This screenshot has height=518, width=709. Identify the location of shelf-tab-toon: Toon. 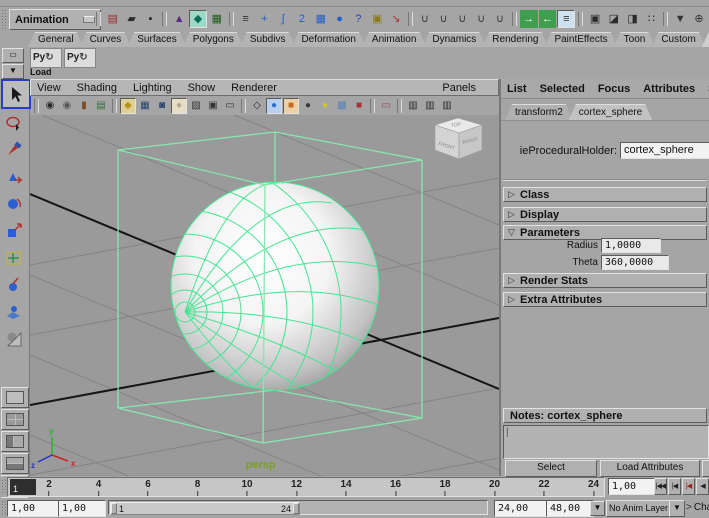
(635, 39).